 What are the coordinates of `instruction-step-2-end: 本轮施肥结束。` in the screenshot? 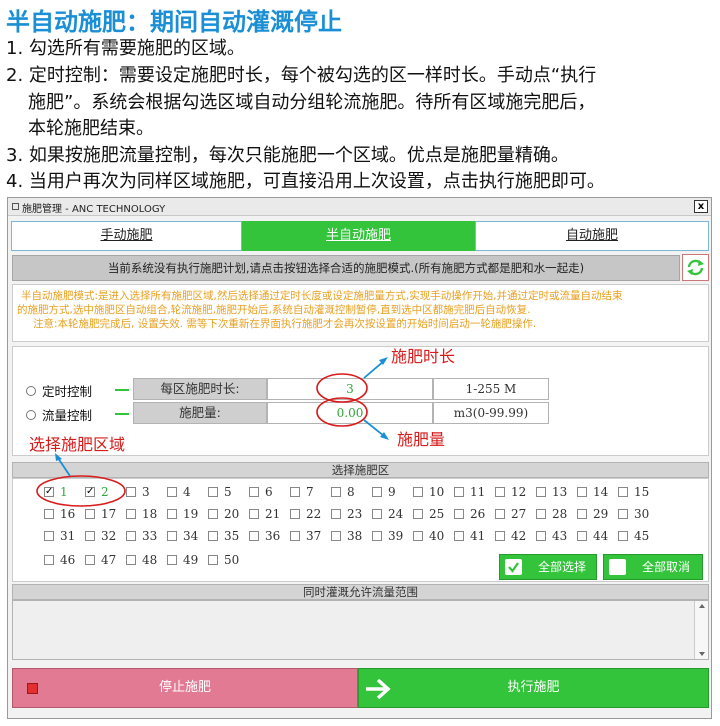 It's located at (91, 128).